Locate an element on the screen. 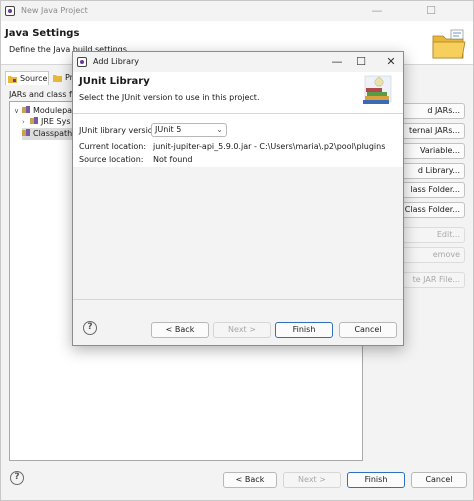 This screenshot has width=474, height=501. outer-finish-button: Finish is located at coordinates (376, 480).